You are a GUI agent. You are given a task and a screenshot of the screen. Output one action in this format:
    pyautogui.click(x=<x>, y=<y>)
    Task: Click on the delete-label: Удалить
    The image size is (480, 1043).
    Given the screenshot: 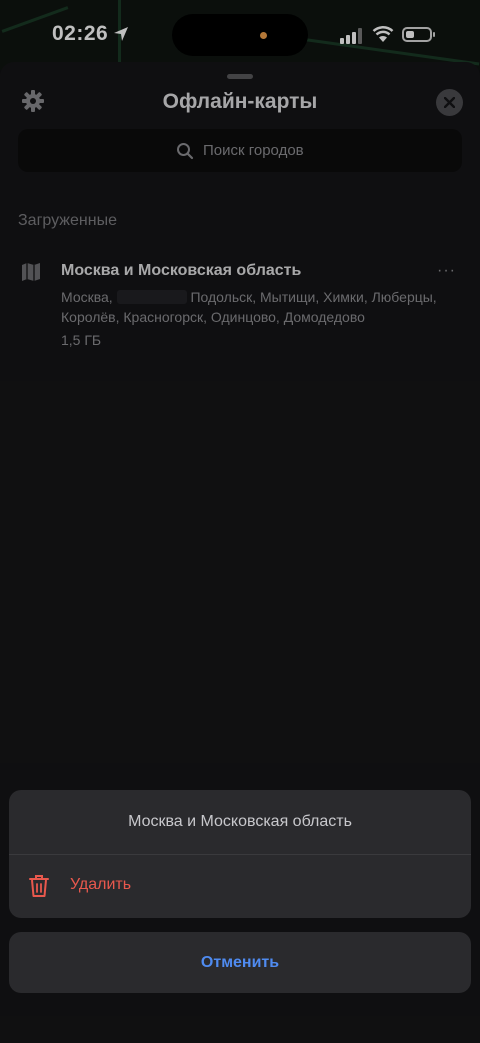 What is the action you would take?
    pyautogui.click(x=101, y=884)
    